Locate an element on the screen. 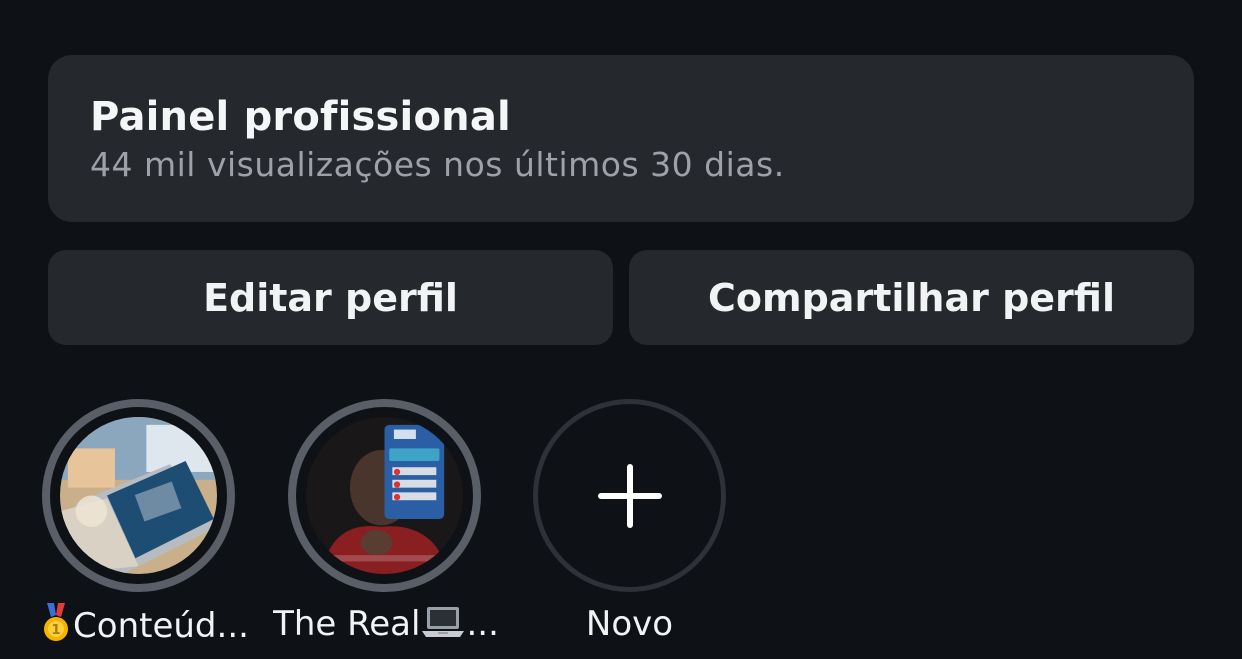  new-highlight-ring is located at coordinates (629, 495).